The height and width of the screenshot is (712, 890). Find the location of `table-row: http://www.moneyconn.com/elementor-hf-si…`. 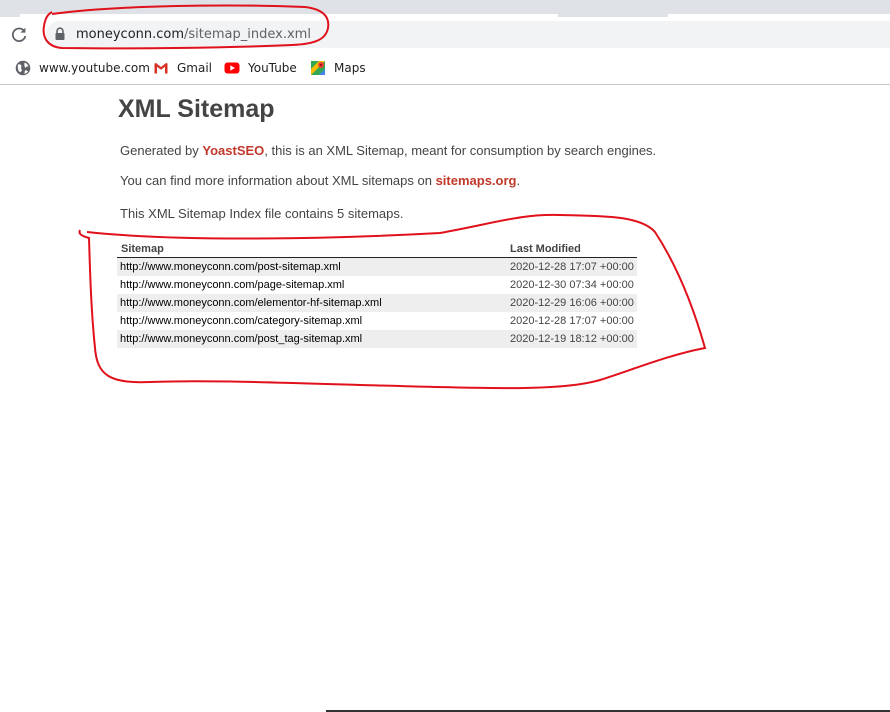

table-row: http://www.moneyconn.com/elementor-hf-si… is located at coordinates (377, 303).